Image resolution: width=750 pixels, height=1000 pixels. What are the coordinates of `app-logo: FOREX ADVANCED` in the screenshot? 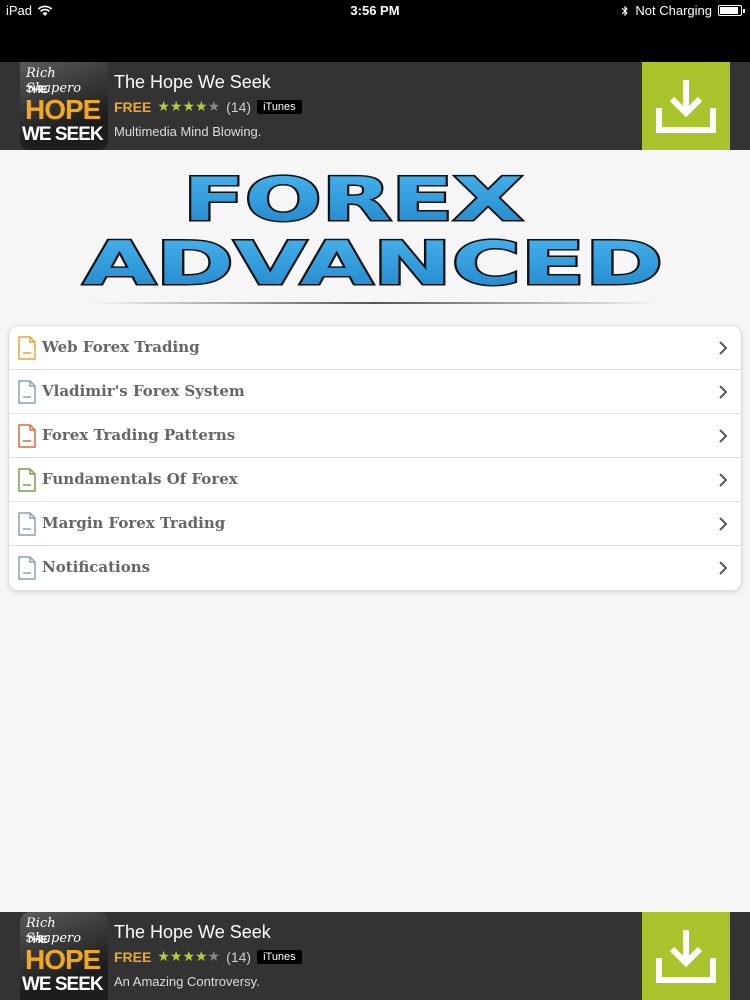 It's located at (373, 232).